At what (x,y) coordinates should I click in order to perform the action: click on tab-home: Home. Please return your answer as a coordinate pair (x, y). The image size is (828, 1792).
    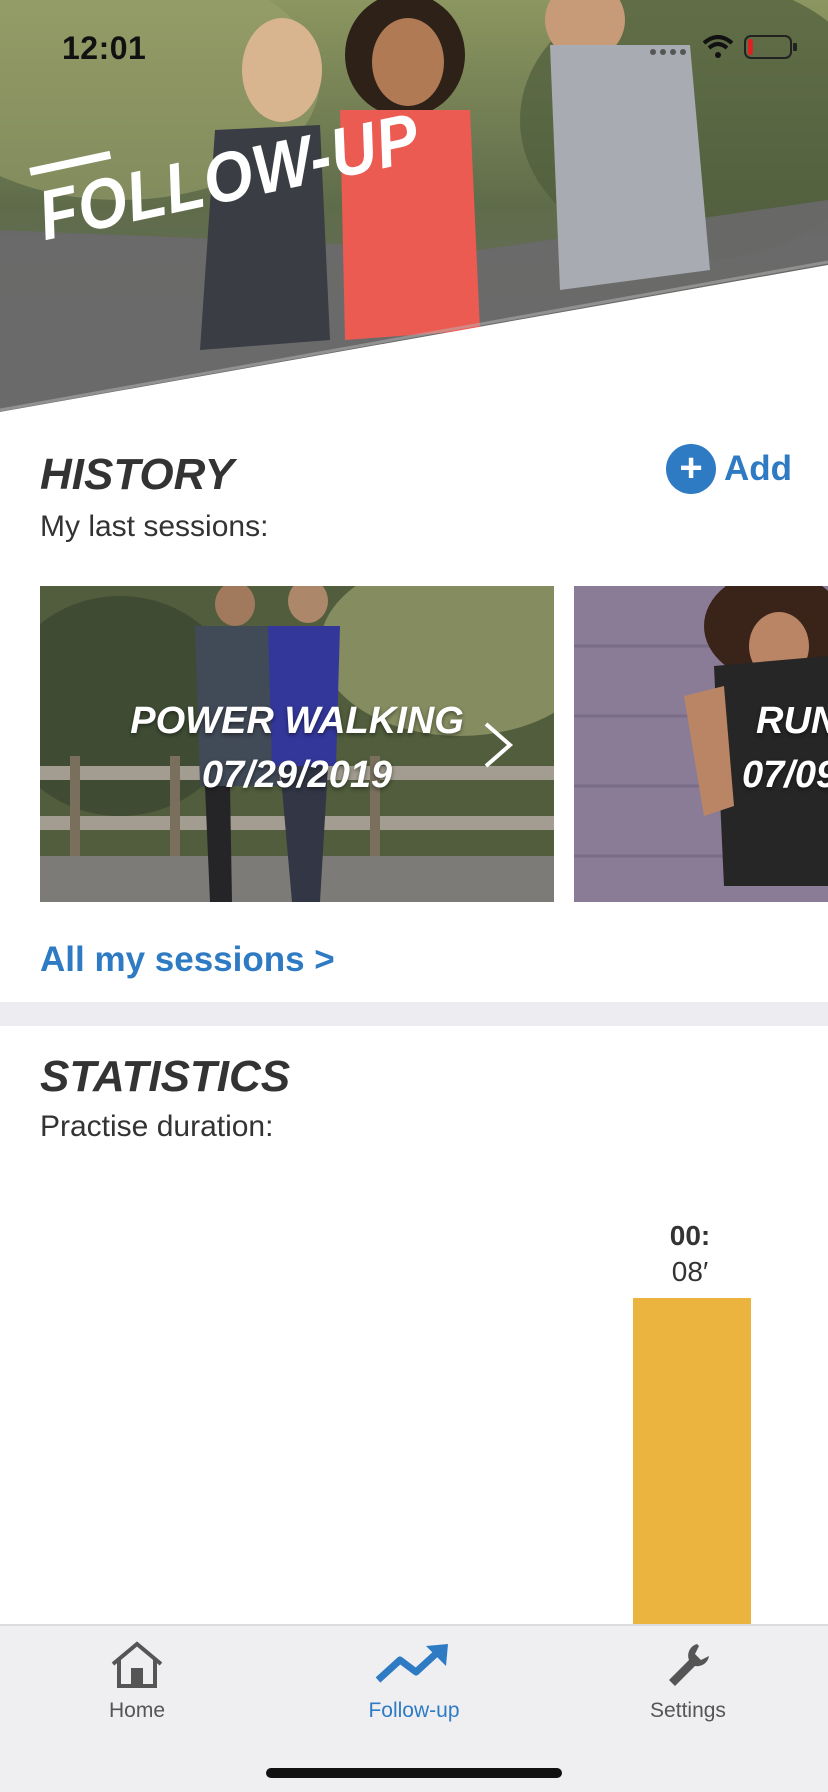
    Looking at the image, I should click on (137, 1681).